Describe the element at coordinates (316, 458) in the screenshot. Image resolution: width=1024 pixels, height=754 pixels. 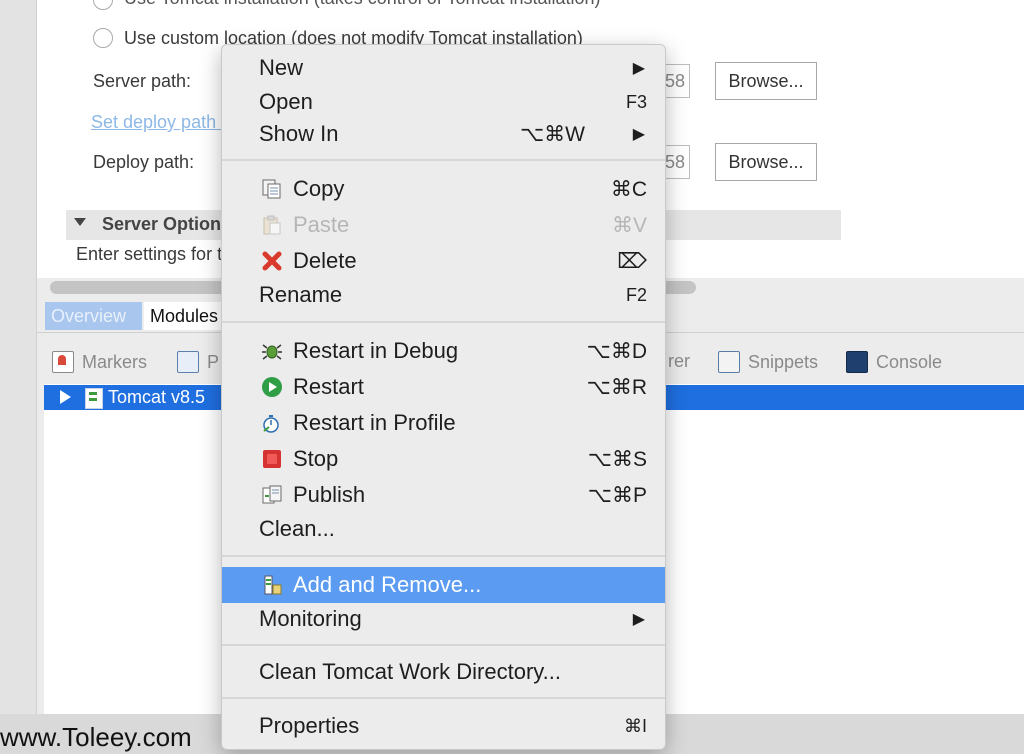
I see `menu-stop-label: Stop` at that location.